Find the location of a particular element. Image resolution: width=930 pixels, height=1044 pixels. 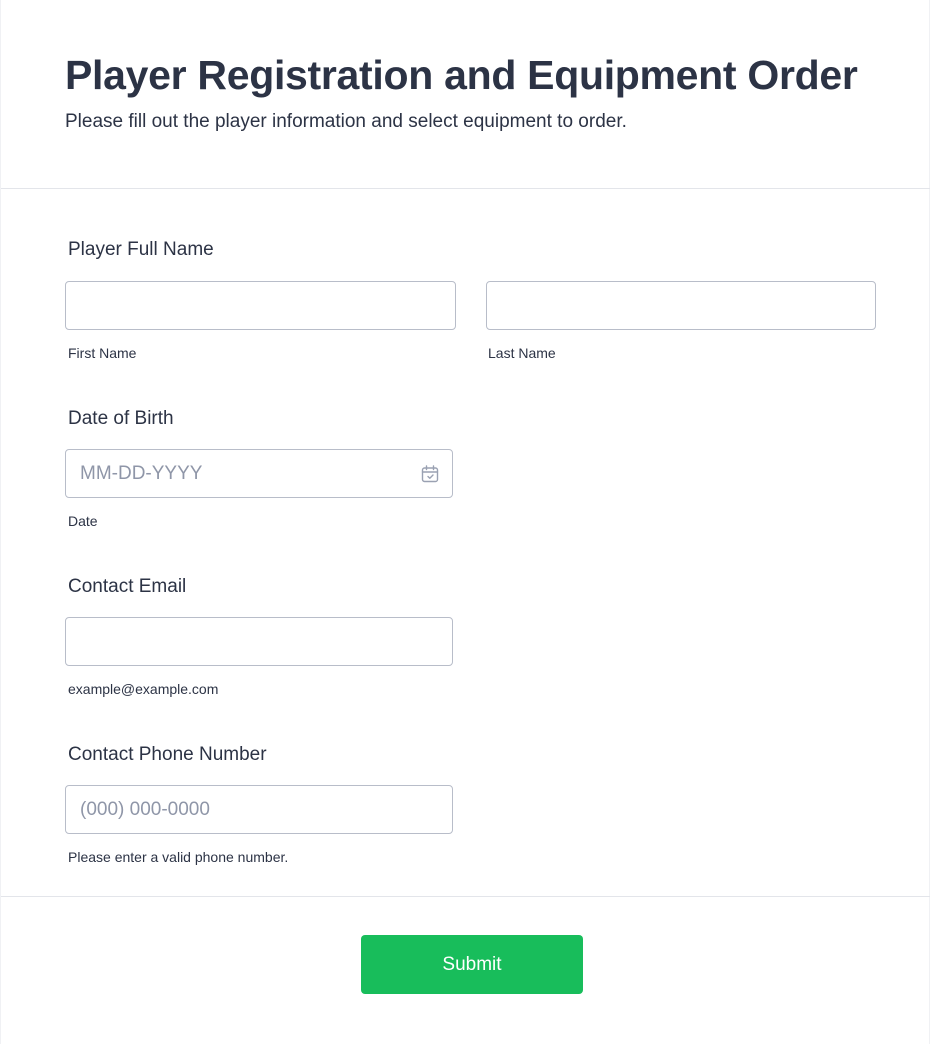

first-name-sublabel: First Name is located at coordinates (102, 353).